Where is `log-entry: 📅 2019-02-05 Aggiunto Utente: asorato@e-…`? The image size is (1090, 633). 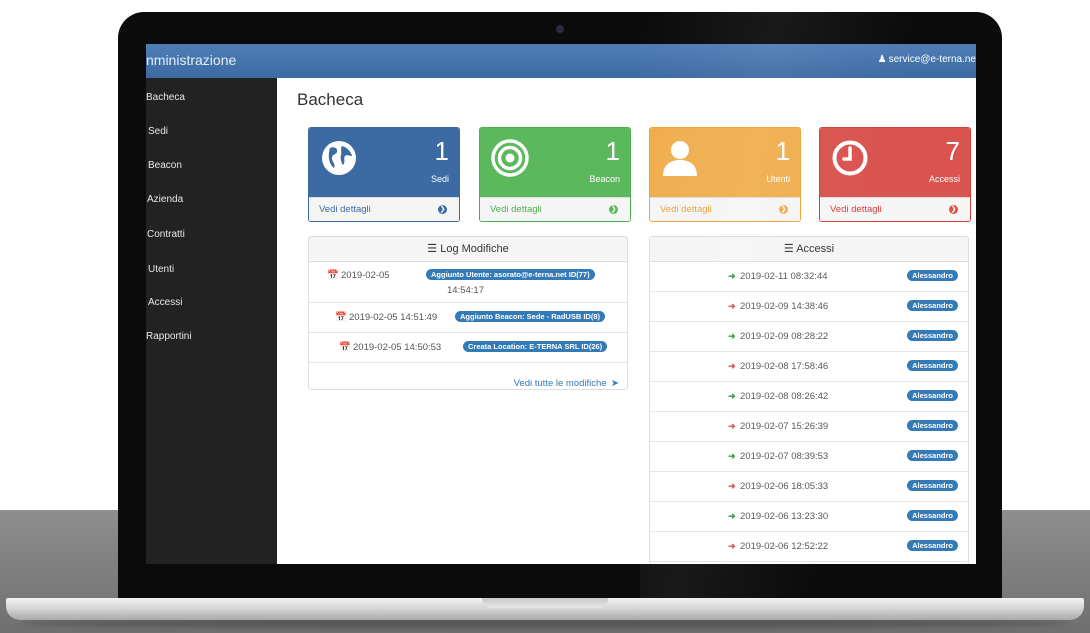
log-entry: 📅 2019-02-05 Aggiunto Utente: asorato@e-… is located at coordinates (468, 282).